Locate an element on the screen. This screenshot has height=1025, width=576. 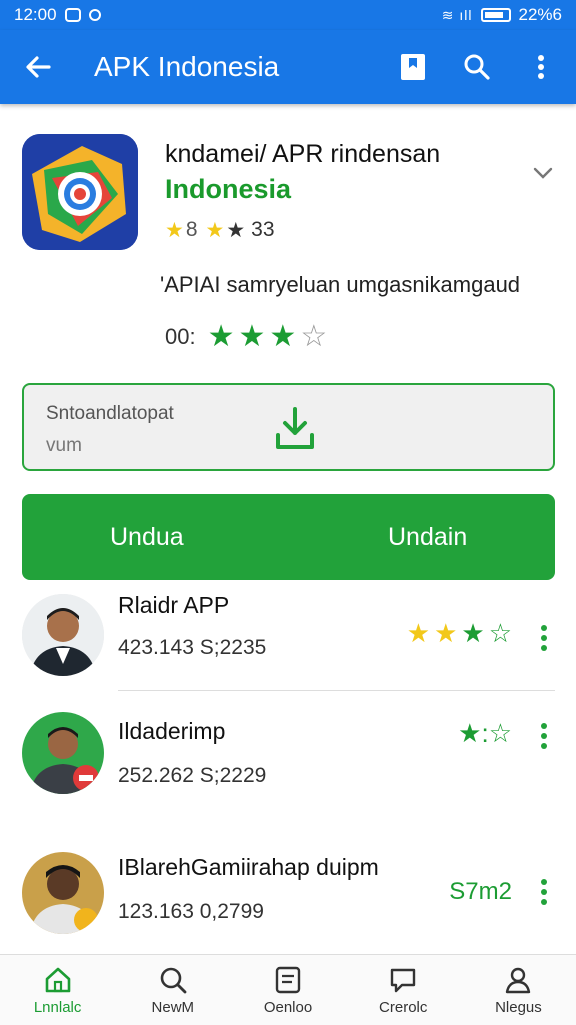
score-label: 00: is located at coordinates (180, 336).